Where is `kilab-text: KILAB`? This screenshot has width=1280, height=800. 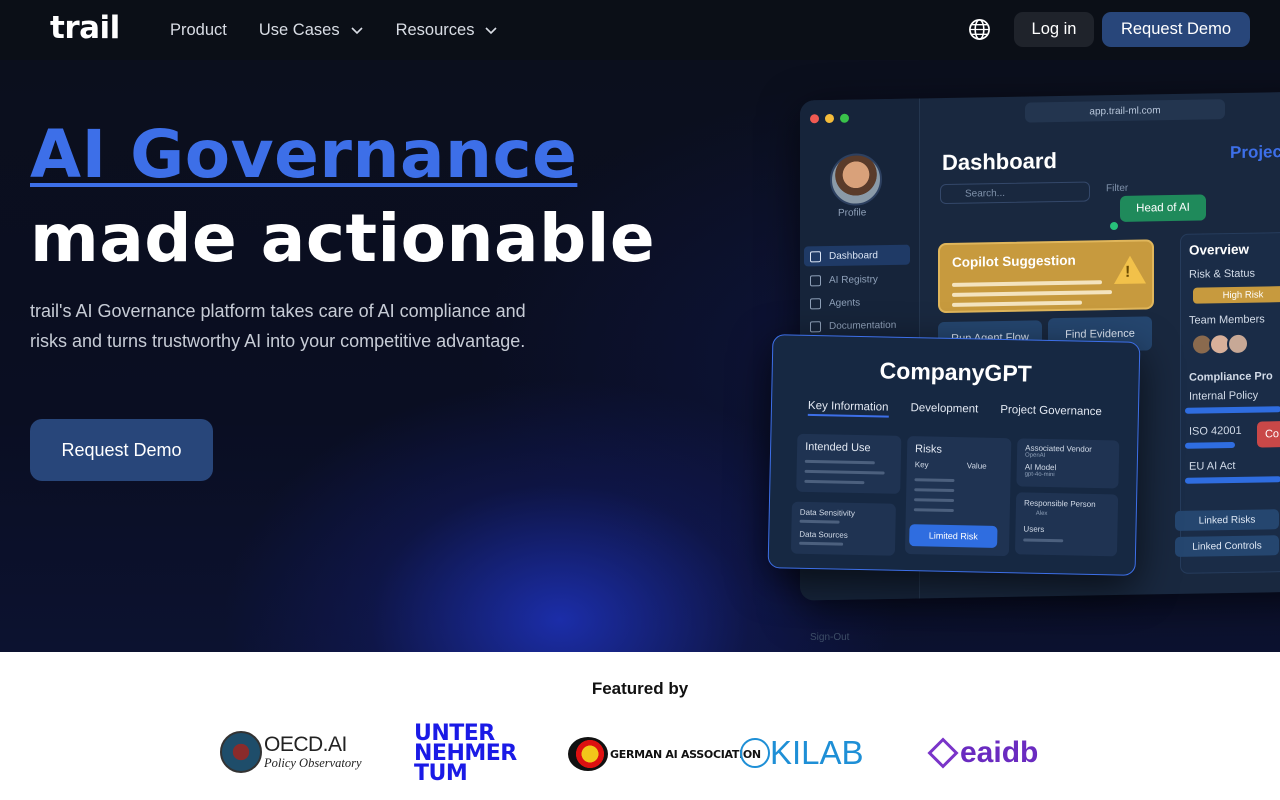
kilab-text: KILAB is located at coordinates (817, 752).